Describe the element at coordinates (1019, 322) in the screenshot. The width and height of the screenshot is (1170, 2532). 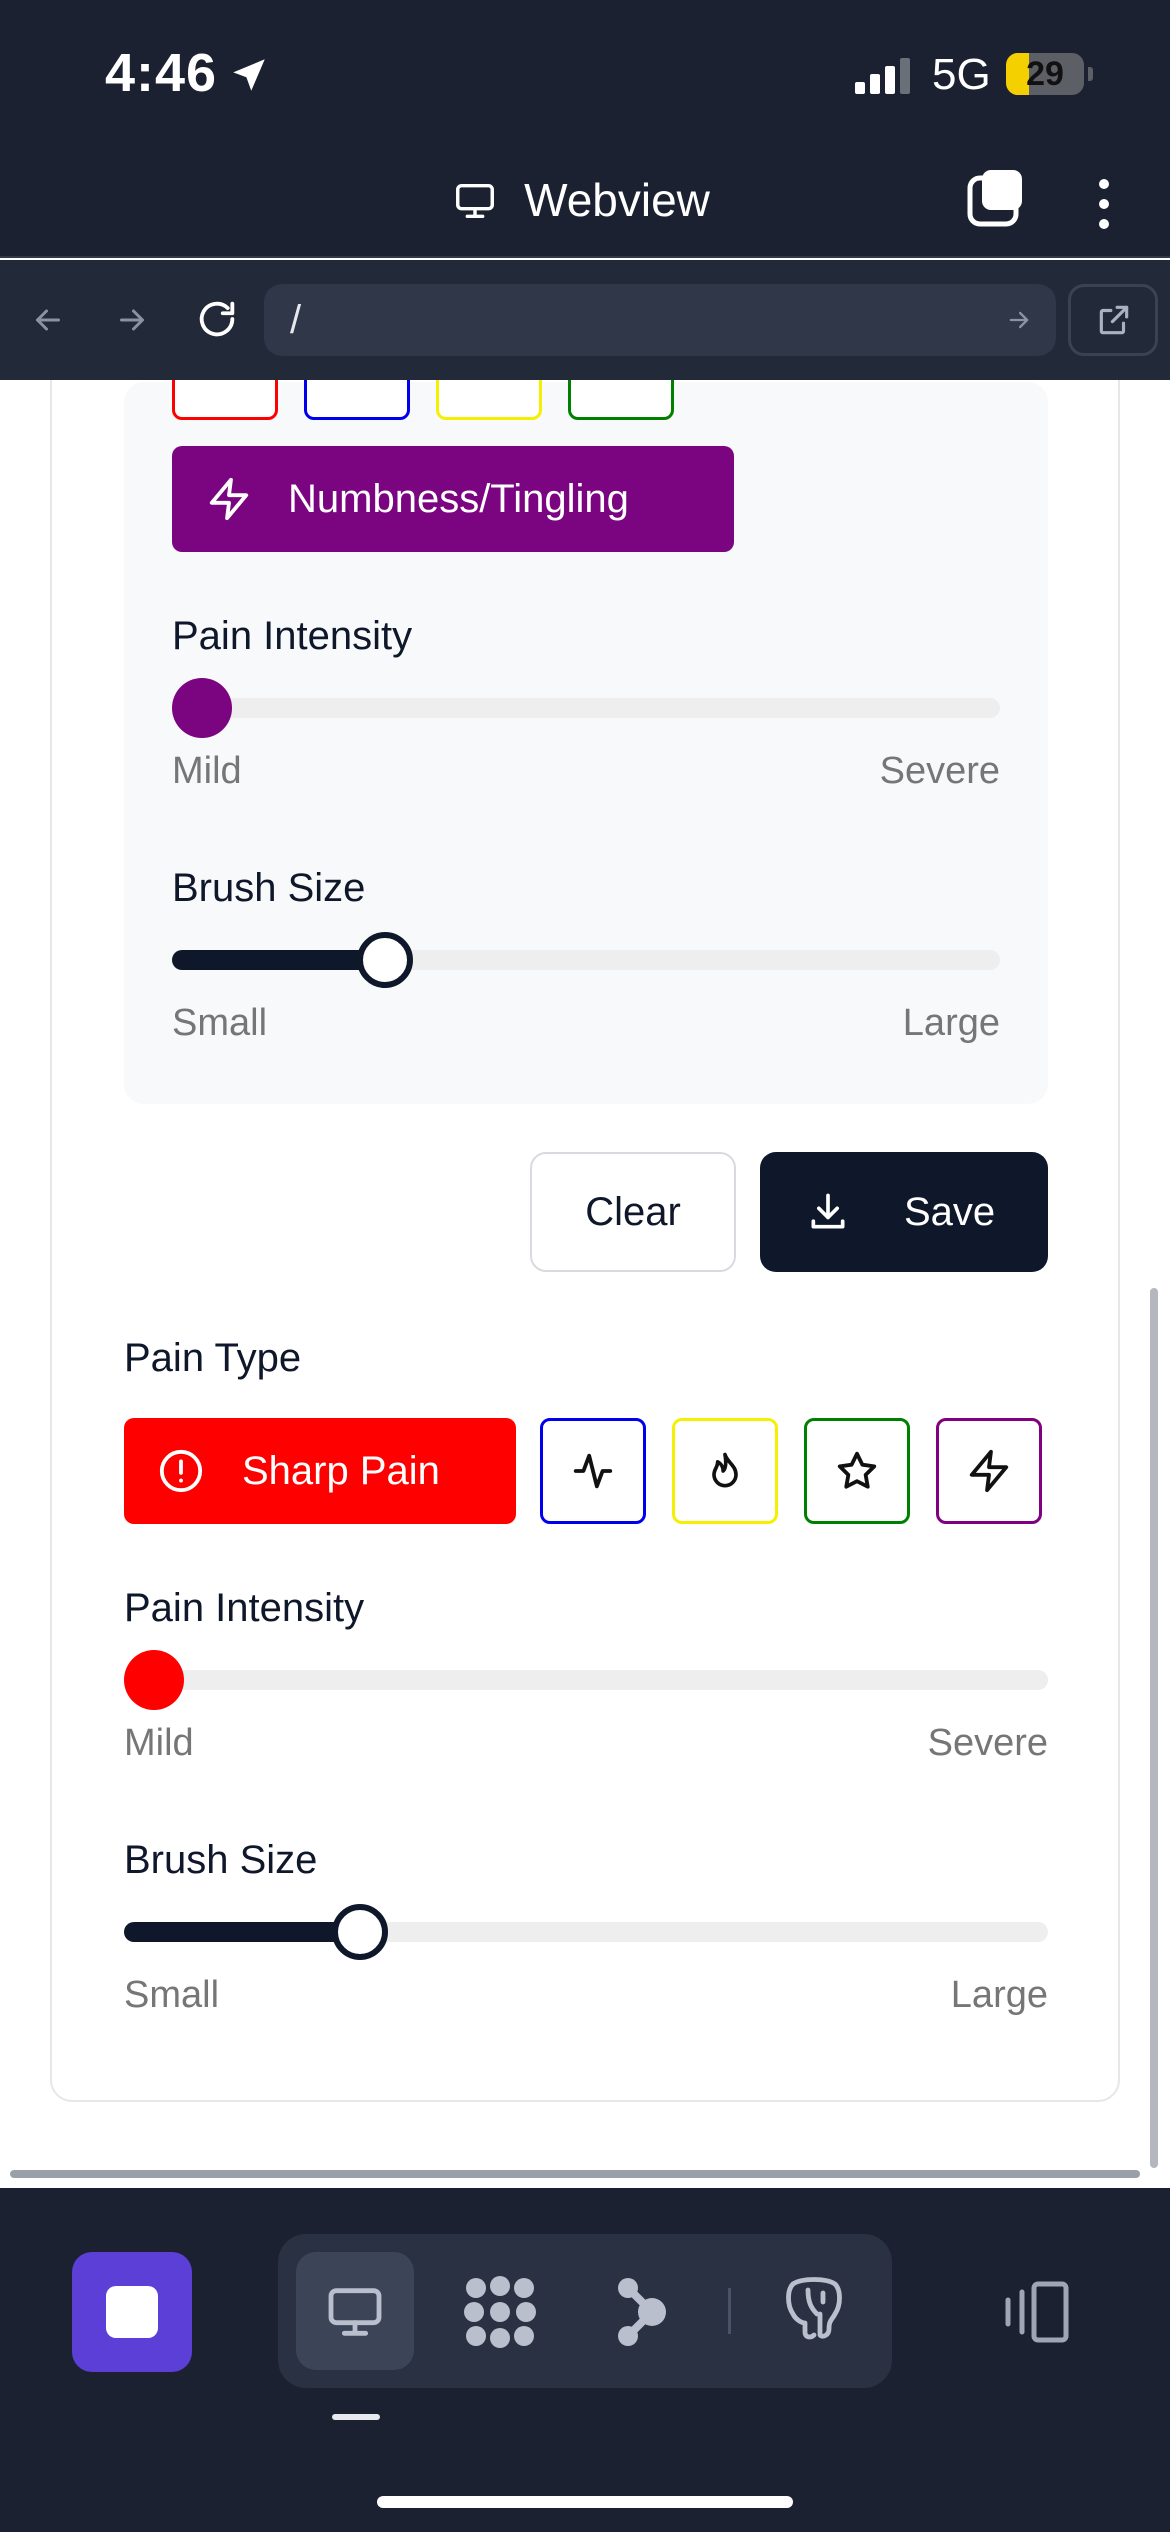
I see `go-arrow-icon` at that location.